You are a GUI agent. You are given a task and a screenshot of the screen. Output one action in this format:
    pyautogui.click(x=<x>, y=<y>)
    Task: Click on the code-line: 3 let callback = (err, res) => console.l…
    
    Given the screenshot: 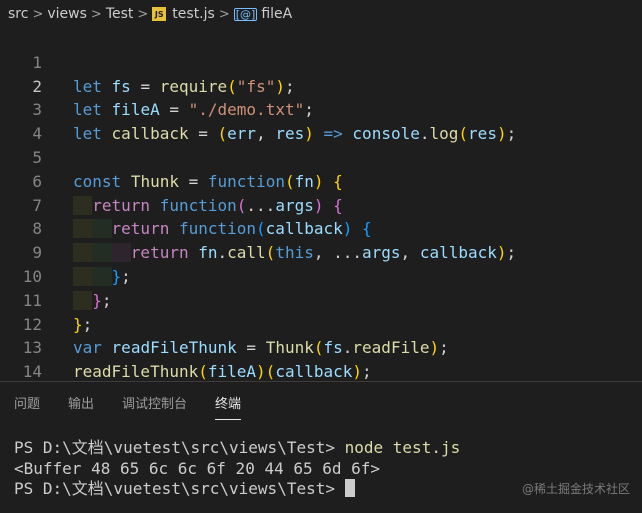 What is the action you would take?
    pyautogui.click(x=321, y=109)
    